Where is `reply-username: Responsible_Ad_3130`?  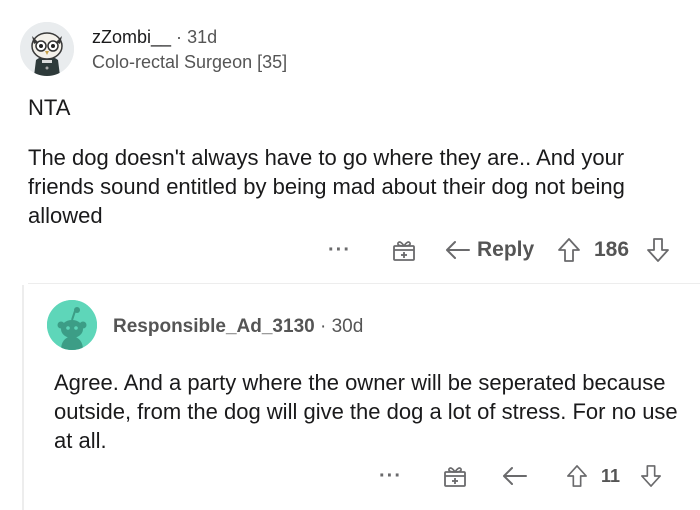
reply-username: Responsible_Ad_3130 is located at coordinates (214, 326).